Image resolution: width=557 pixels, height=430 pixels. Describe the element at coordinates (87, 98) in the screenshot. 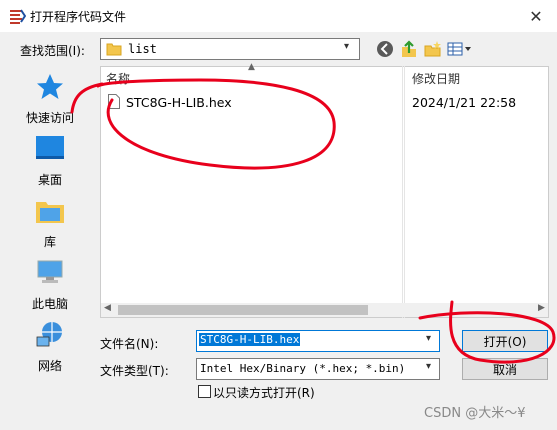

I see `annotation-quick-access-stroke` at that location.